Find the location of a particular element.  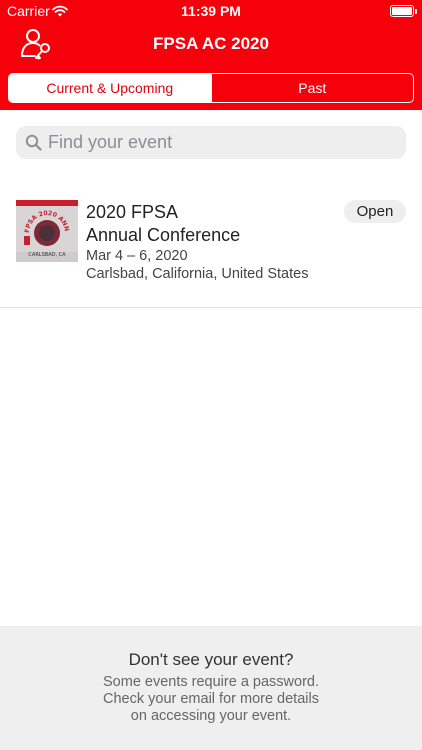

footer-line-3: on accessing your event. is located at coordinates (211, 716).